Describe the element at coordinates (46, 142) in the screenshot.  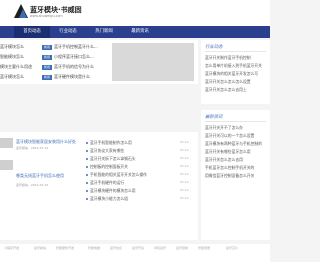
I see `article-title: 蓝牙模块智能家居安装用什么好处` at that location.